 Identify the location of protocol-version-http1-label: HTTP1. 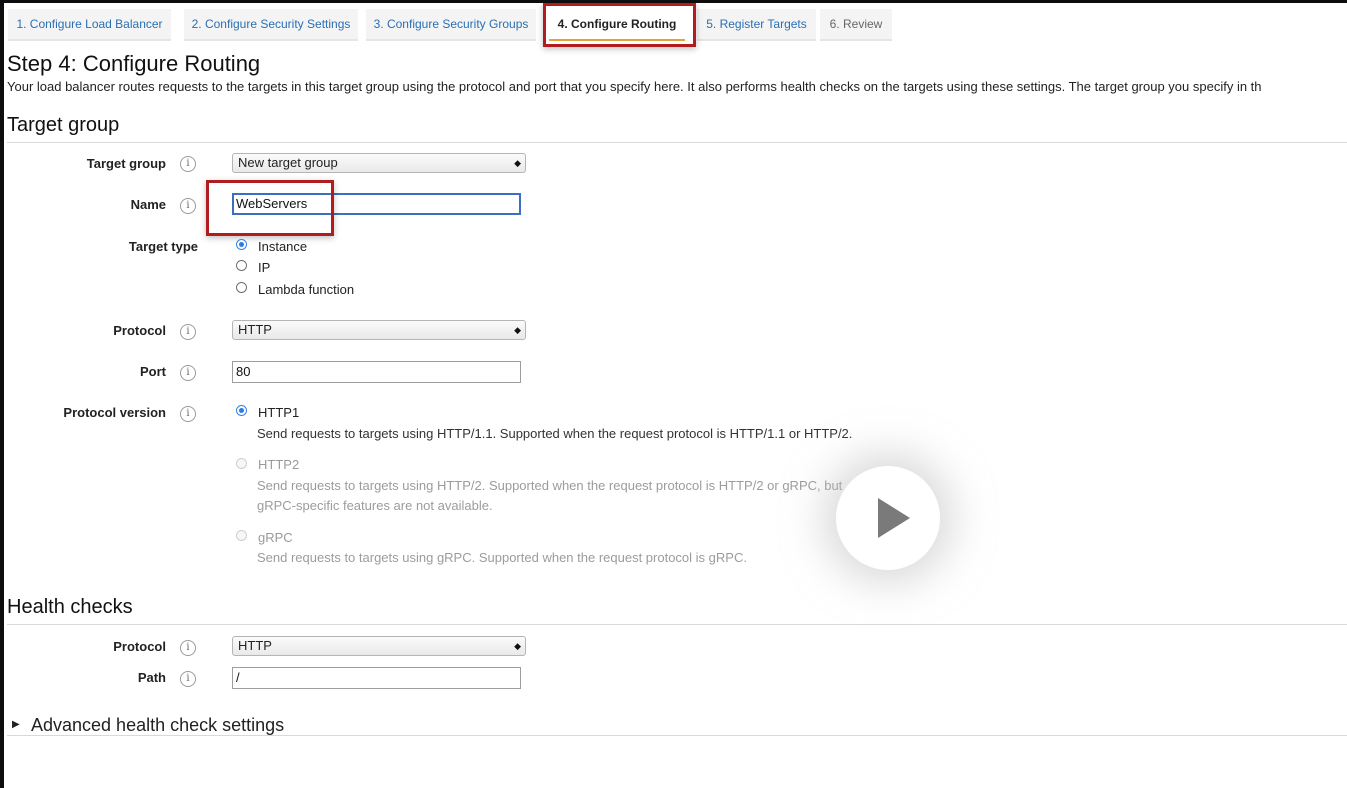
(279, 412).